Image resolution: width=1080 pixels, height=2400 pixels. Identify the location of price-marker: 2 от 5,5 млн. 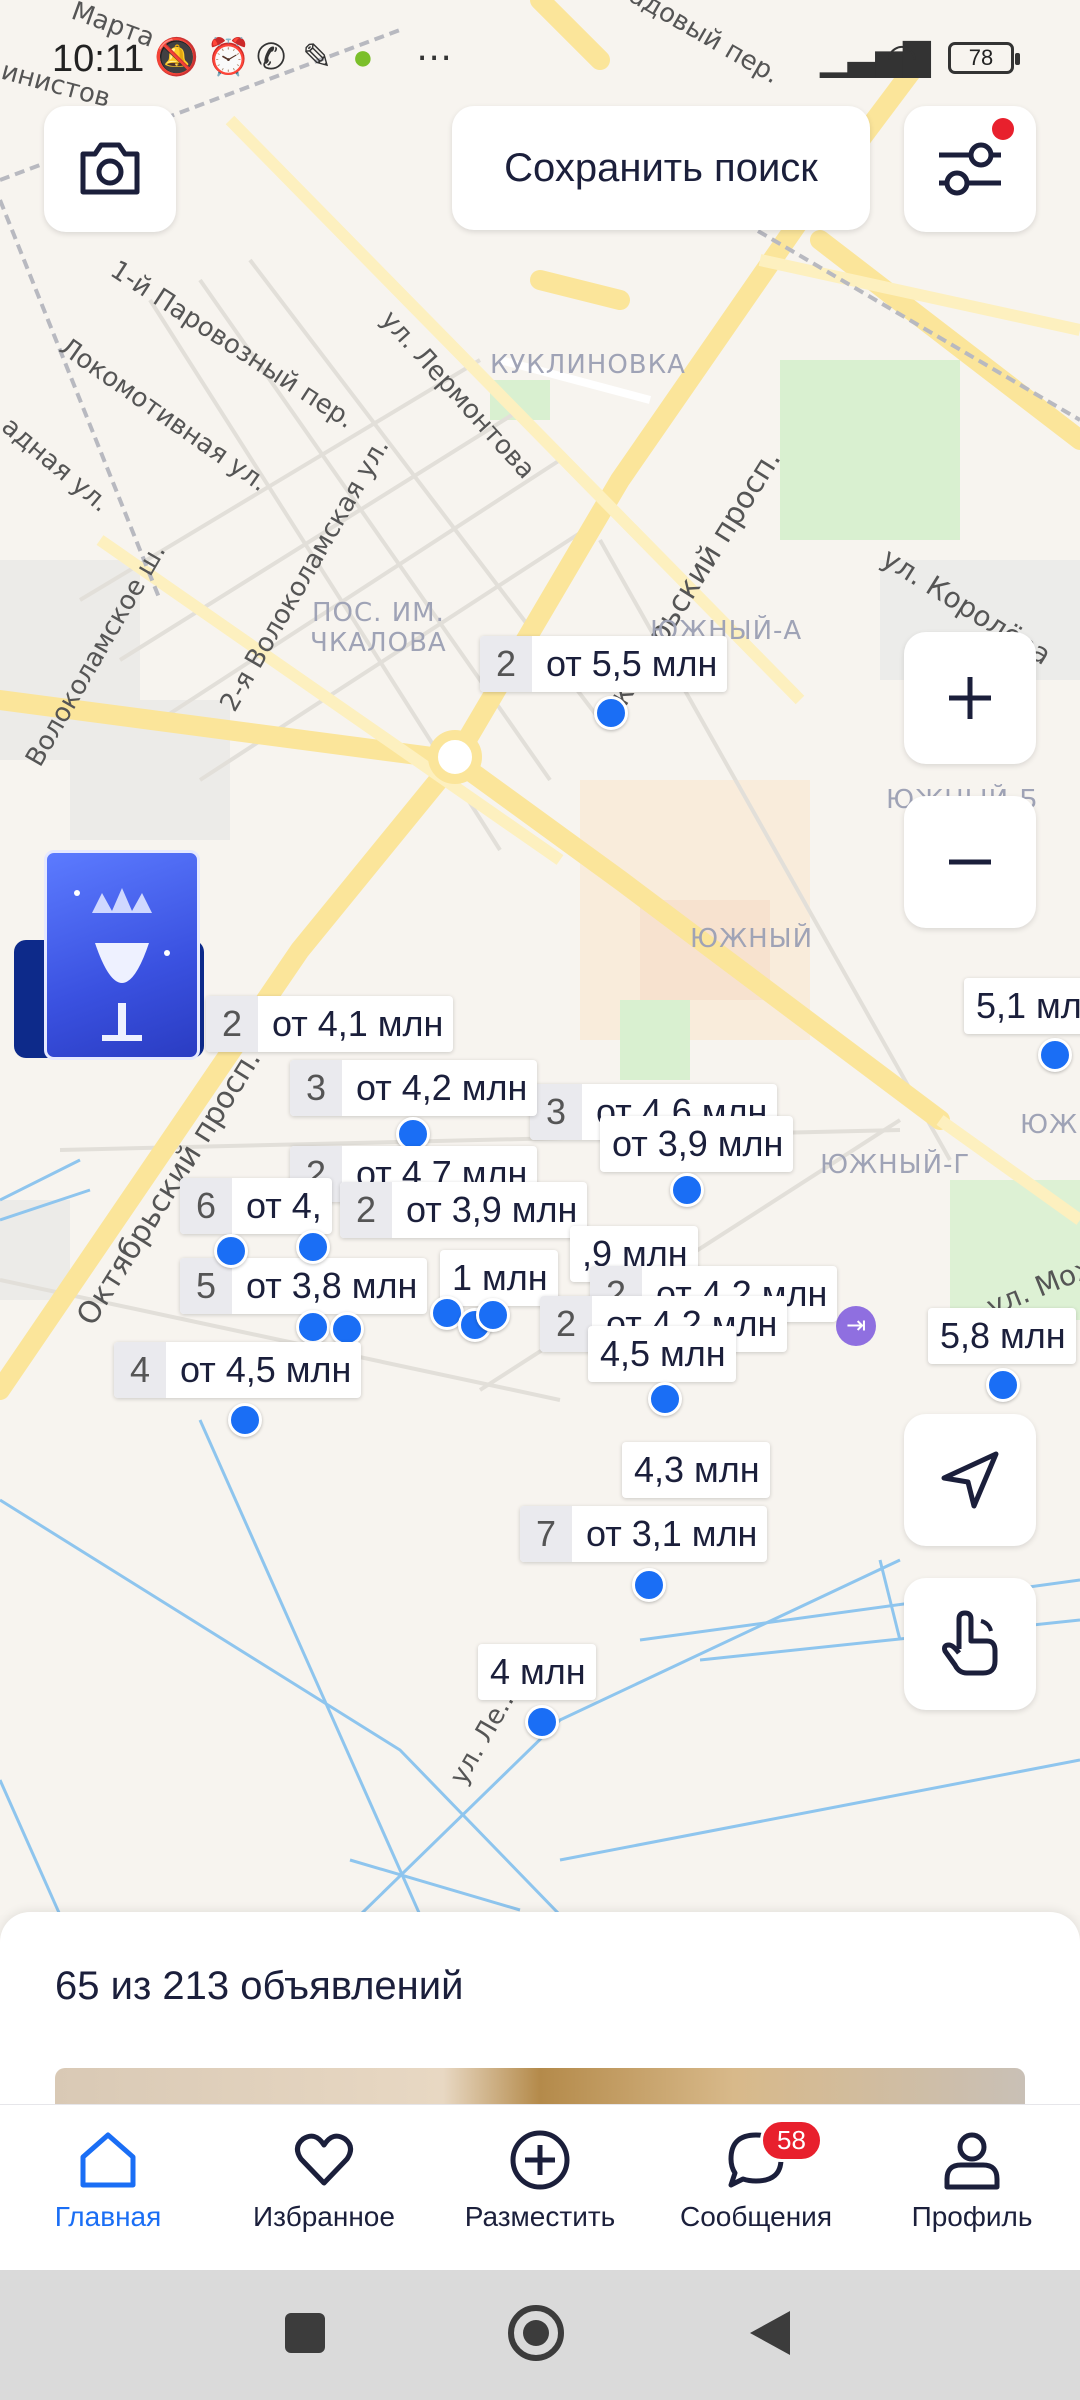
(604, 664).